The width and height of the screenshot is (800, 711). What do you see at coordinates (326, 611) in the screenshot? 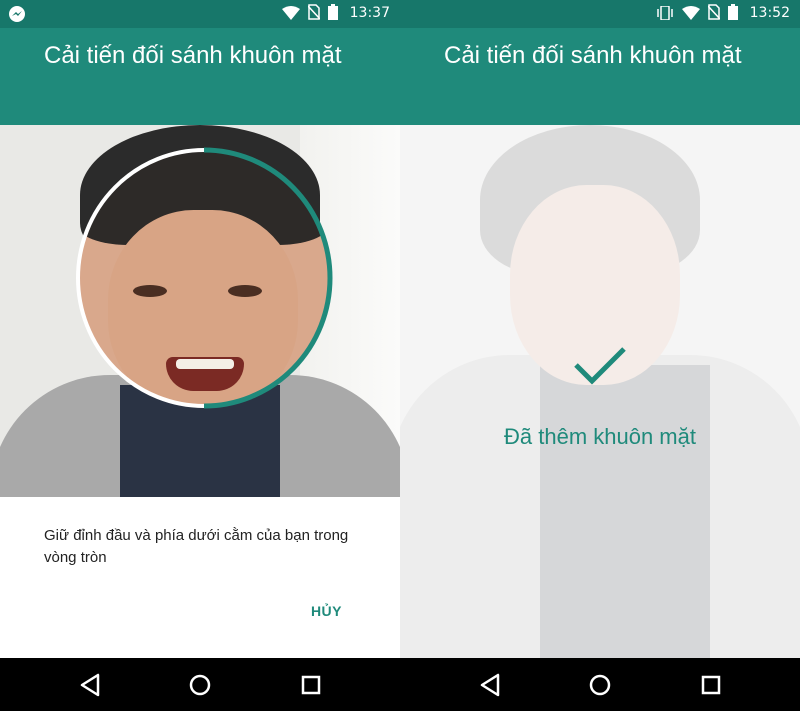
I see `cancel-button: HỦY` at bounding box center [326, 611].